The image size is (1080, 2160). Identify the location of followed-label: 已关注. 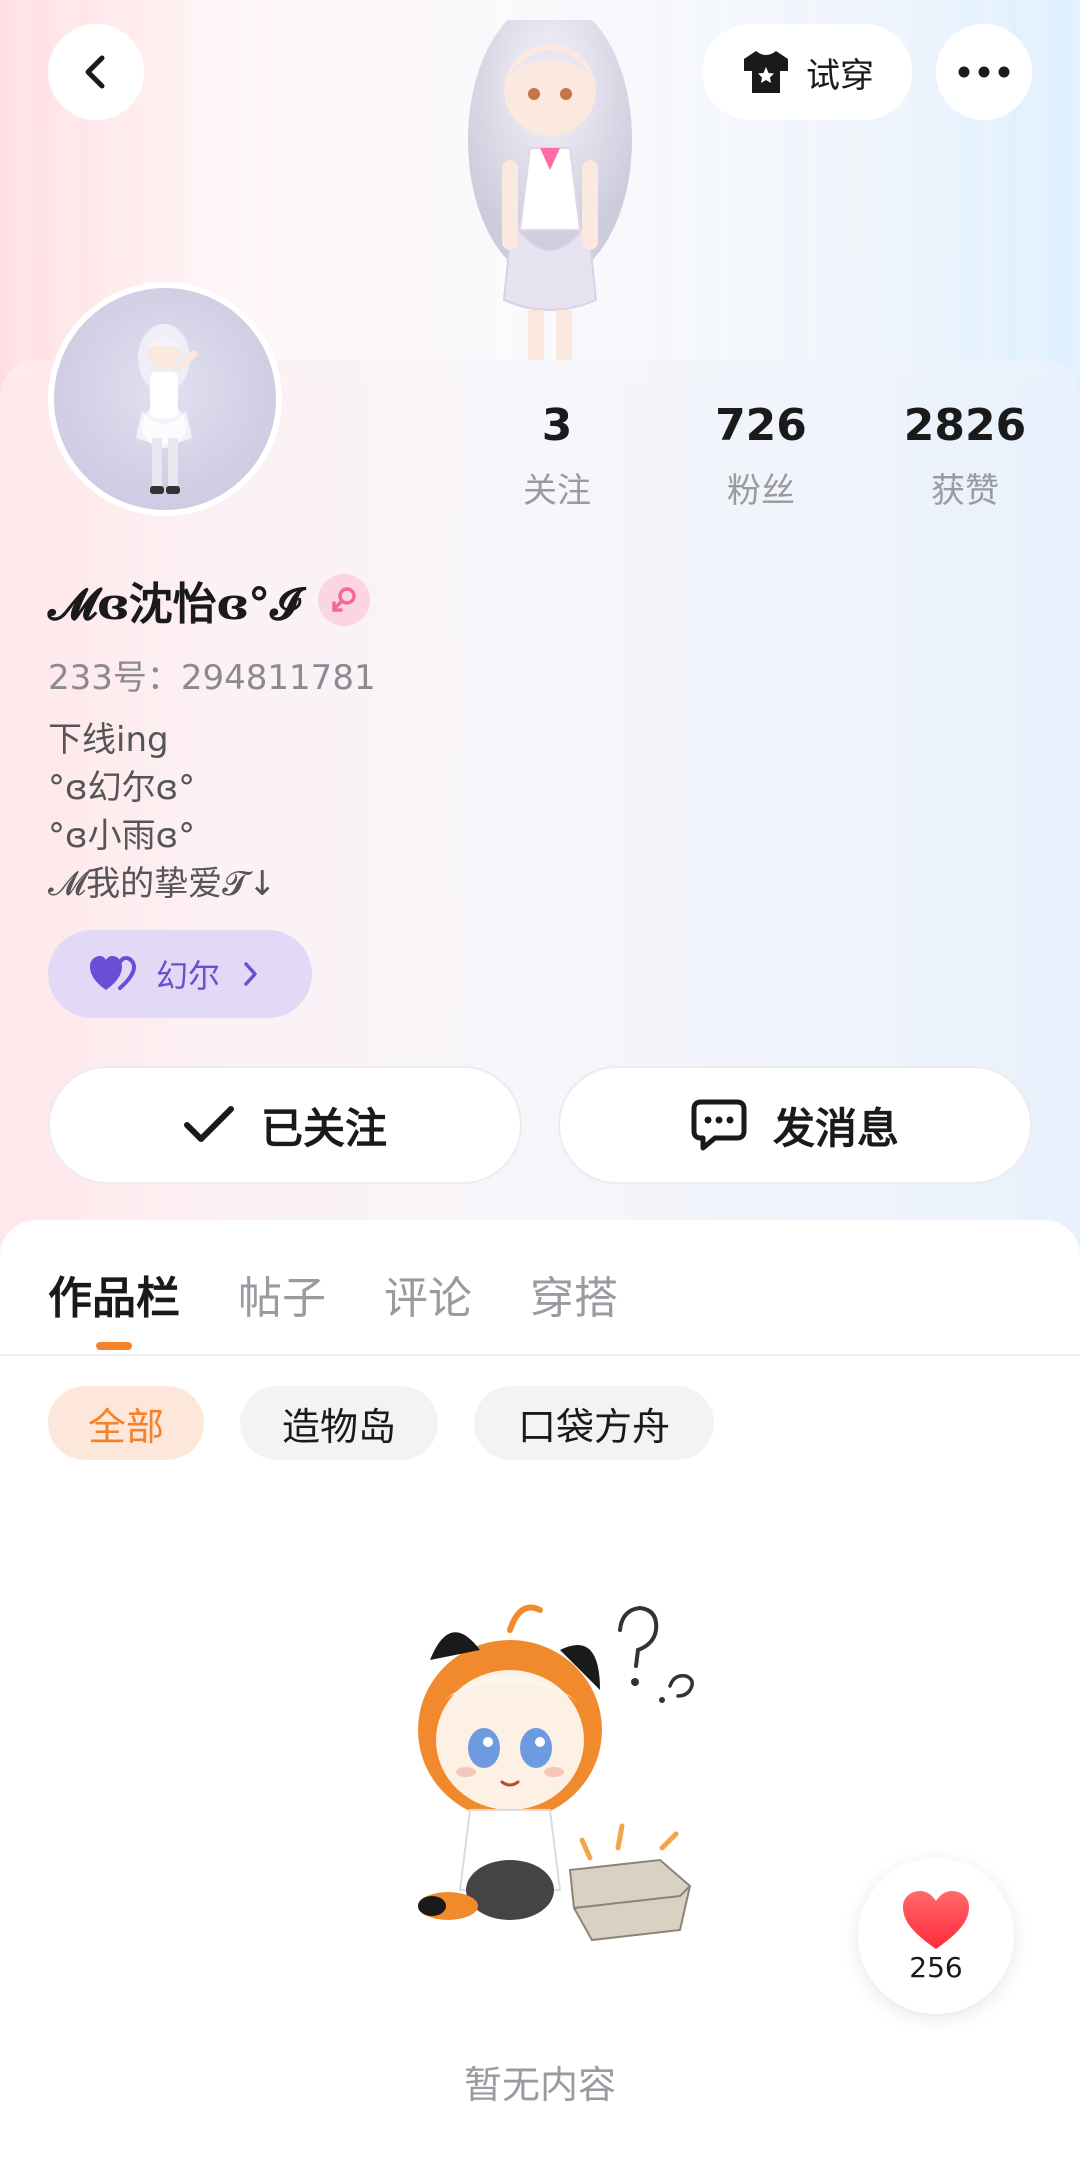
(323, 1128).